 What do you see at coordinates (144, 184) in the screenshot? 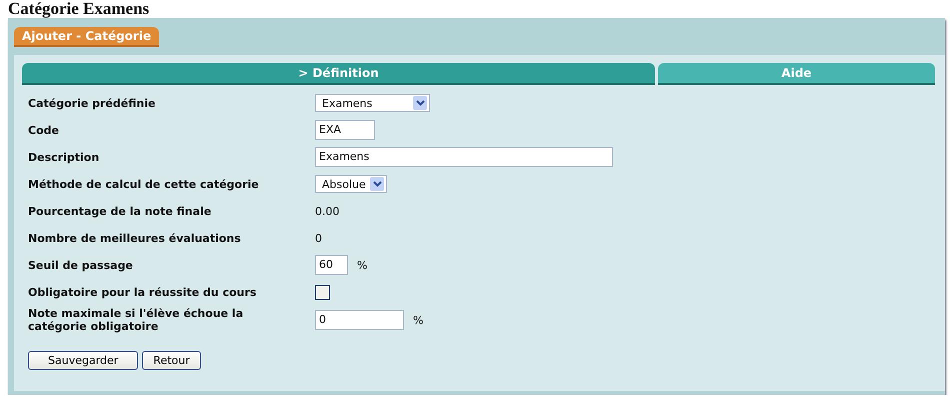
I see `field-label: Méthode de calcul de cette catégorie` at bounding box center [144, 184].